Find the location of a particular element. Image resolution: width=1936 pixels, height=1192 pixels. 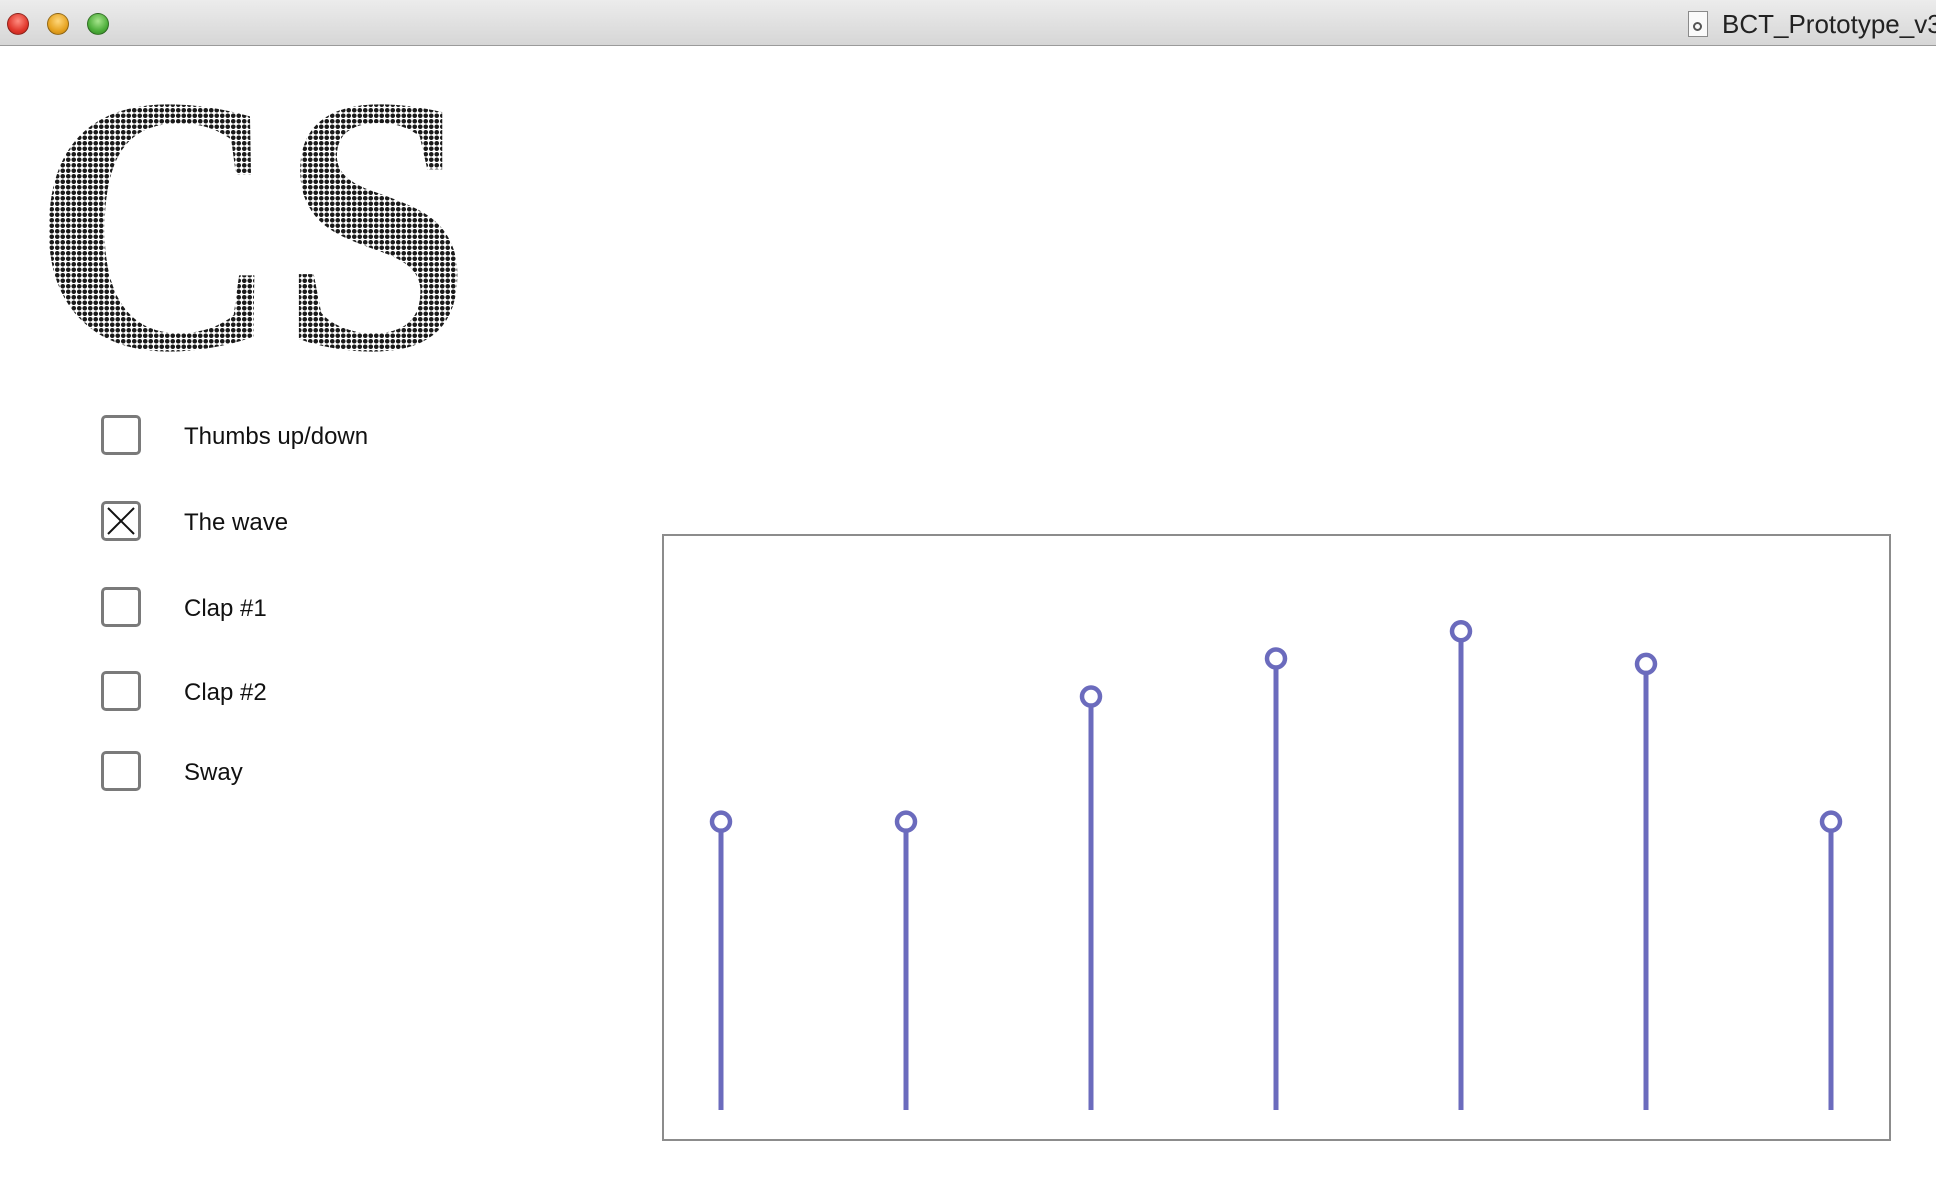

title-bar: BCT_Prototype_v3 is located at coordinates (968, 23).